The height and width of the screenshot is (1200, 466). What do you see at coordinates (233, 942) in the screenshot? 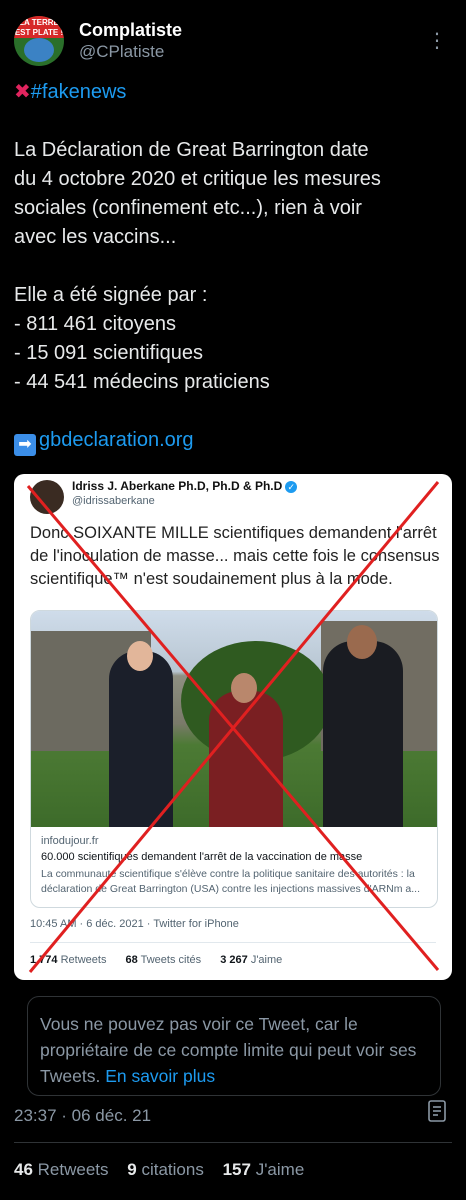
I see `embedded-divider` at bounding box center [233, 942].